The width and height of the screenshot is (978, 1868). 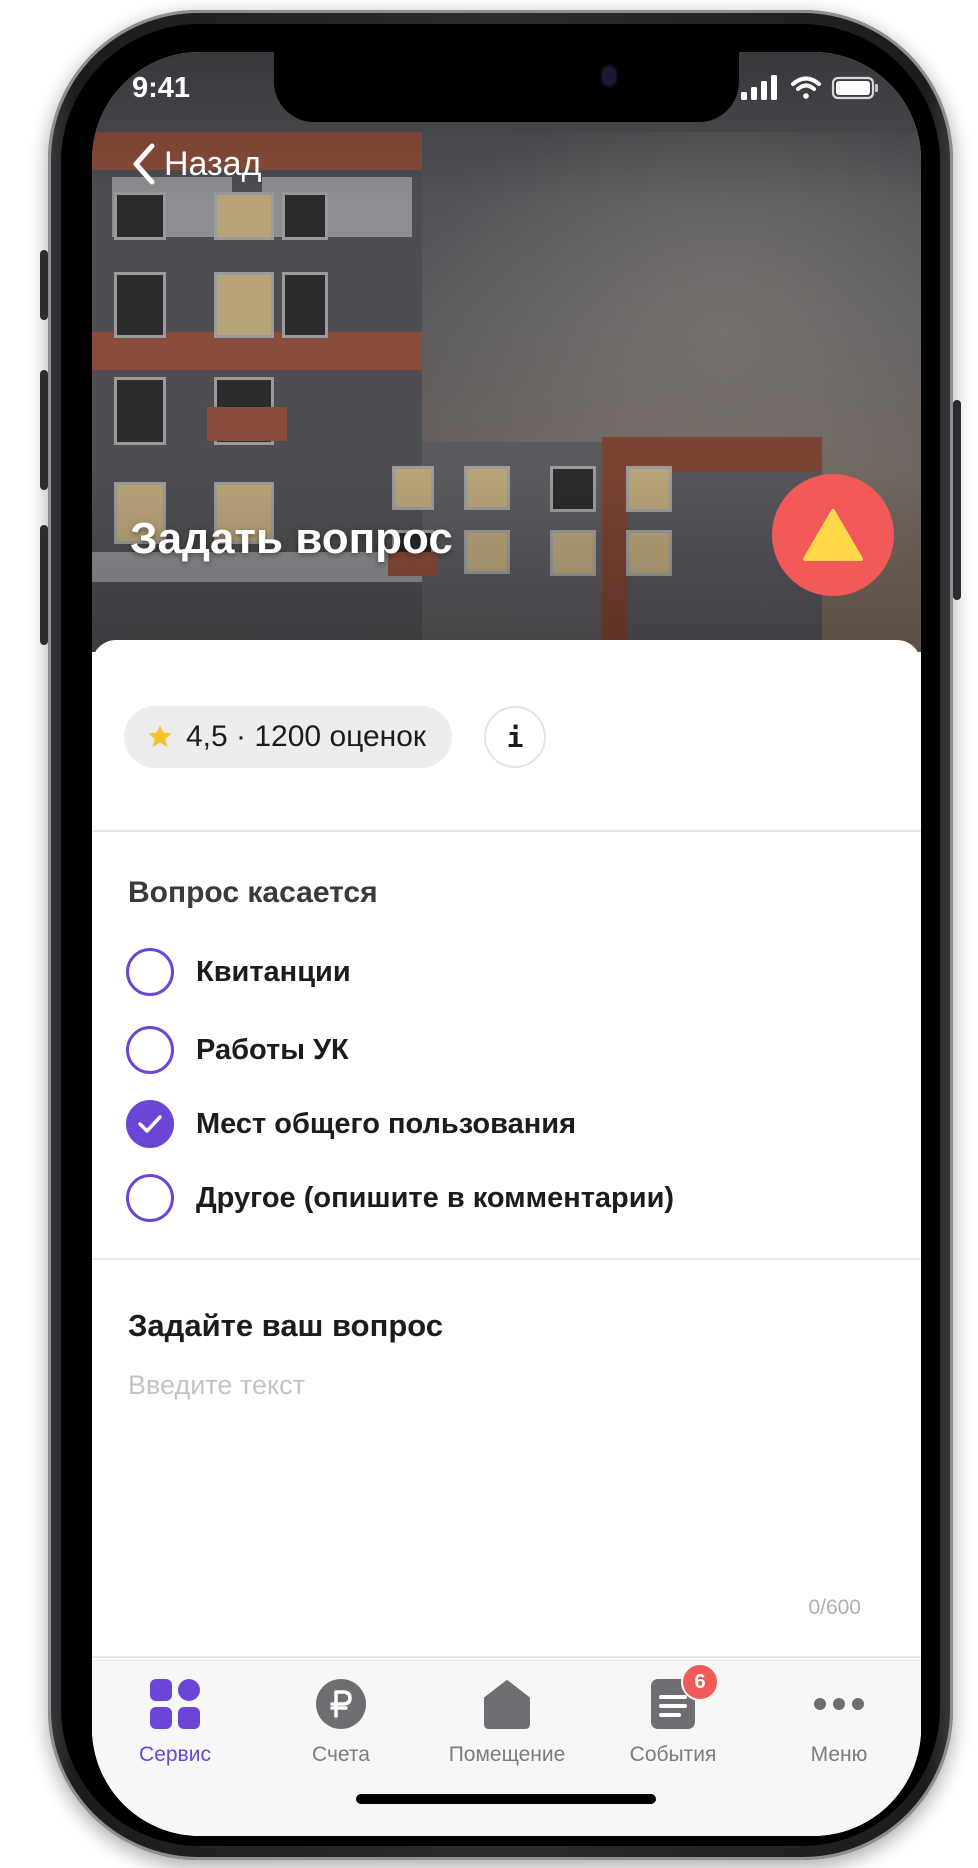 I want to click on status-icons, so click(x=811, y=88).